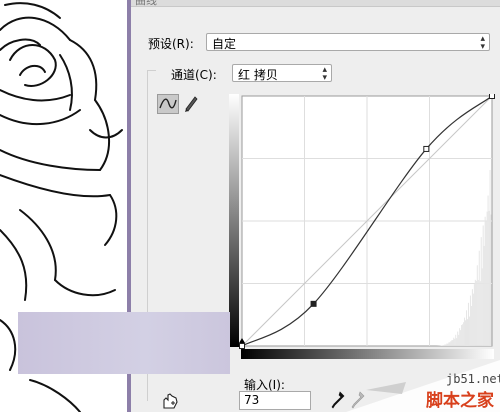 The width and height of the screenshot is (500, 413). I want to click on dialog-title: 曲线, so click(146, 3).